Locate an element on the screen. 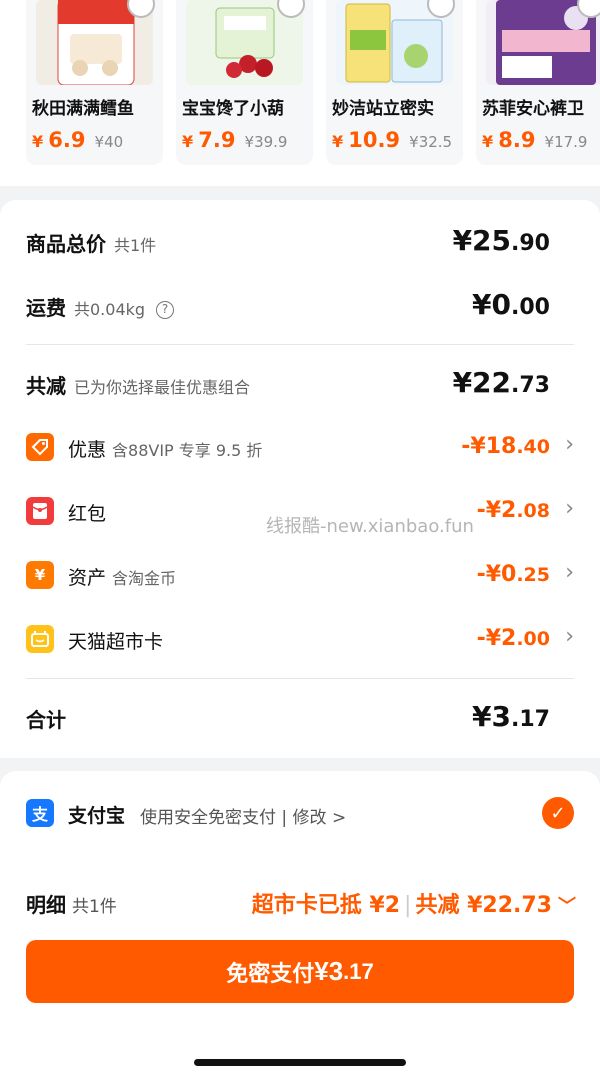  product-price: ¥ 8.9 ¥17.9 is located at coordinates (535, 140).